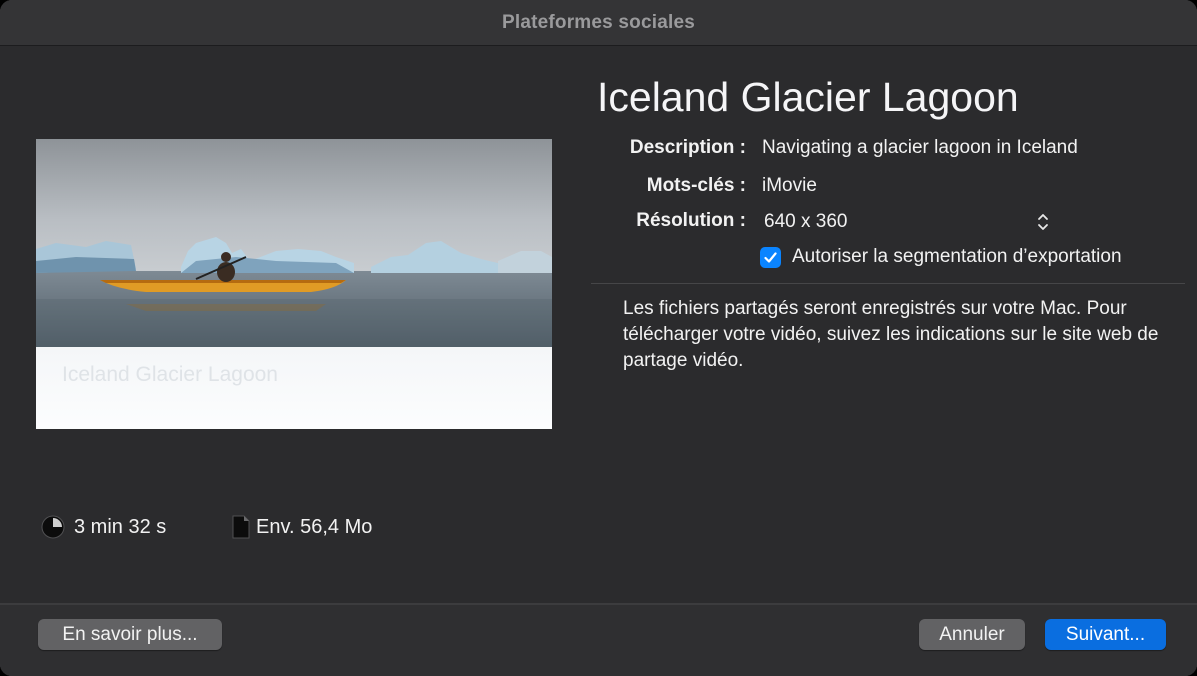  Describe the element at coordinates (696, 185) in the screenshot. I see `keywords-label: Mots-clés :` at that location.